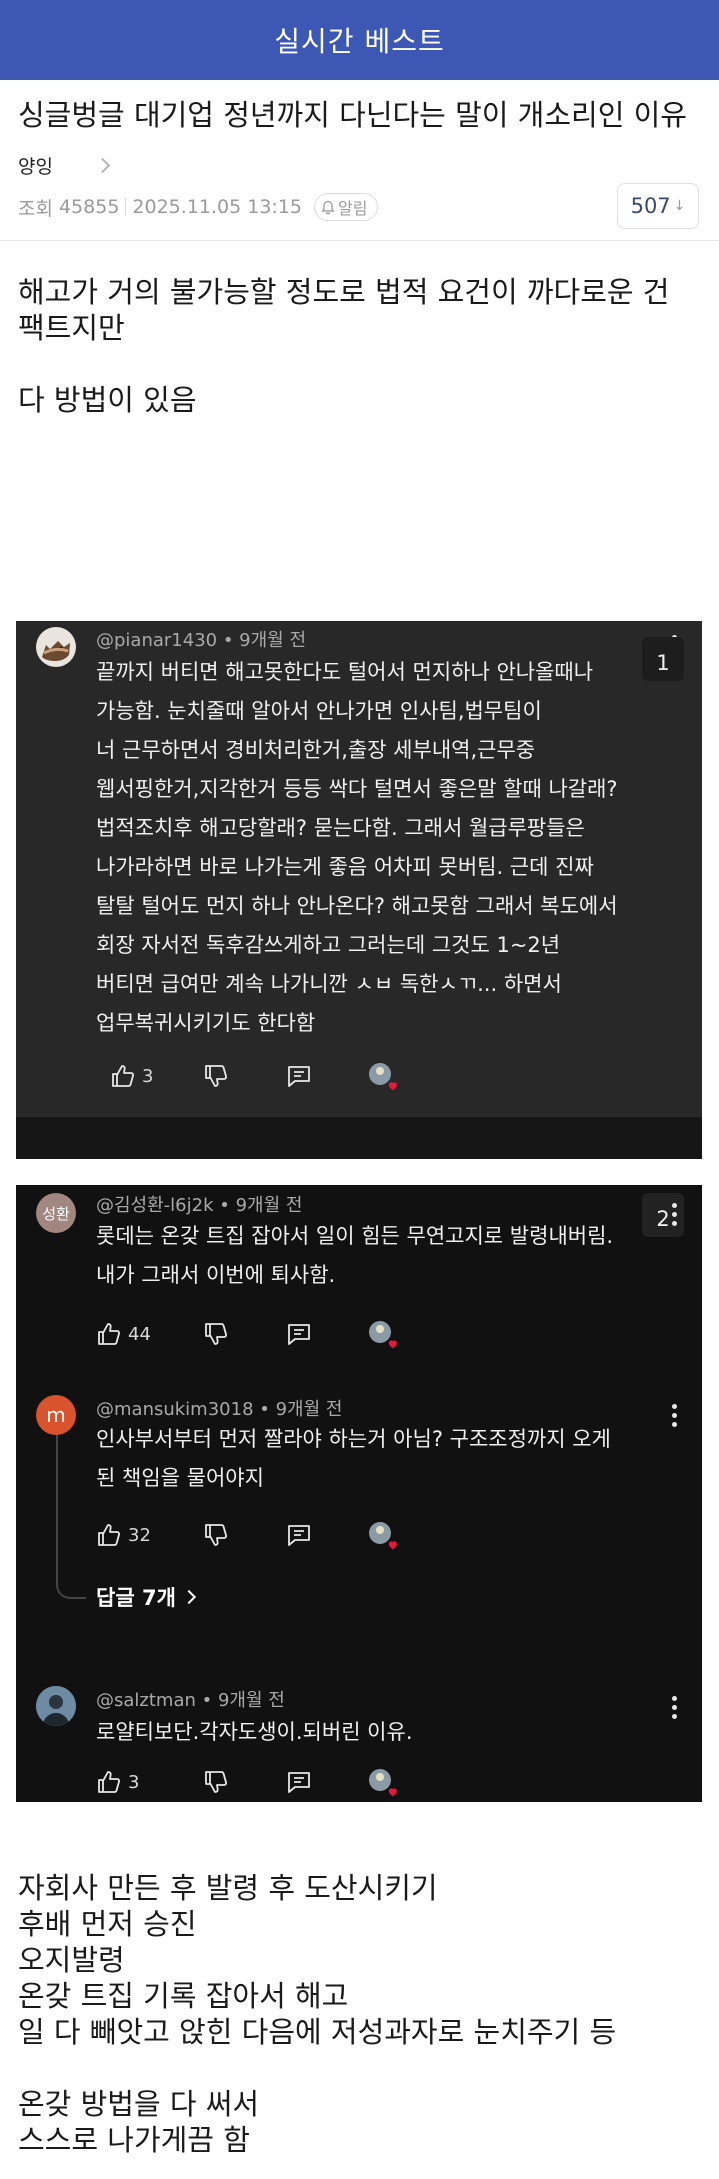  I want to click on post-meta: 조회 45855 2025.11.05 13:15 알림, so click(198, 207).